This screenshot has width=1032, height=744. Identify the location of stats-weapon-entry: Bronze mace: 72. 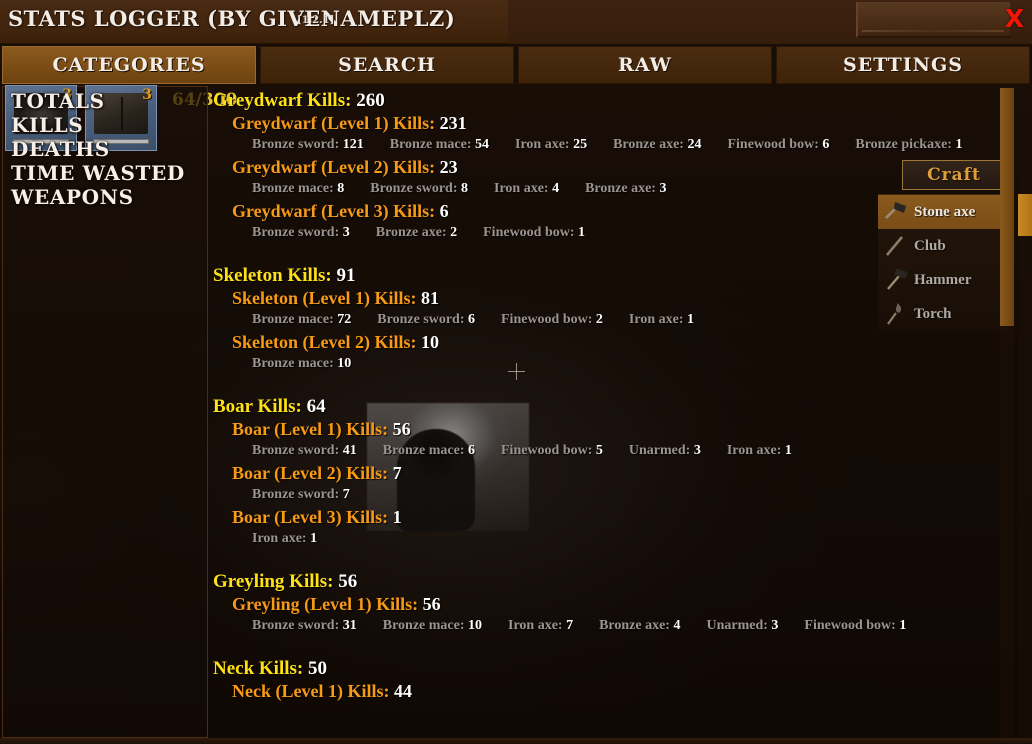
(301, 319).